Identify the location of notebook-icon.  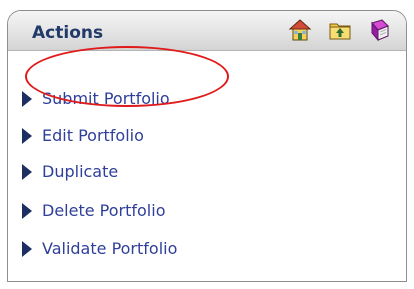
(380, 30).